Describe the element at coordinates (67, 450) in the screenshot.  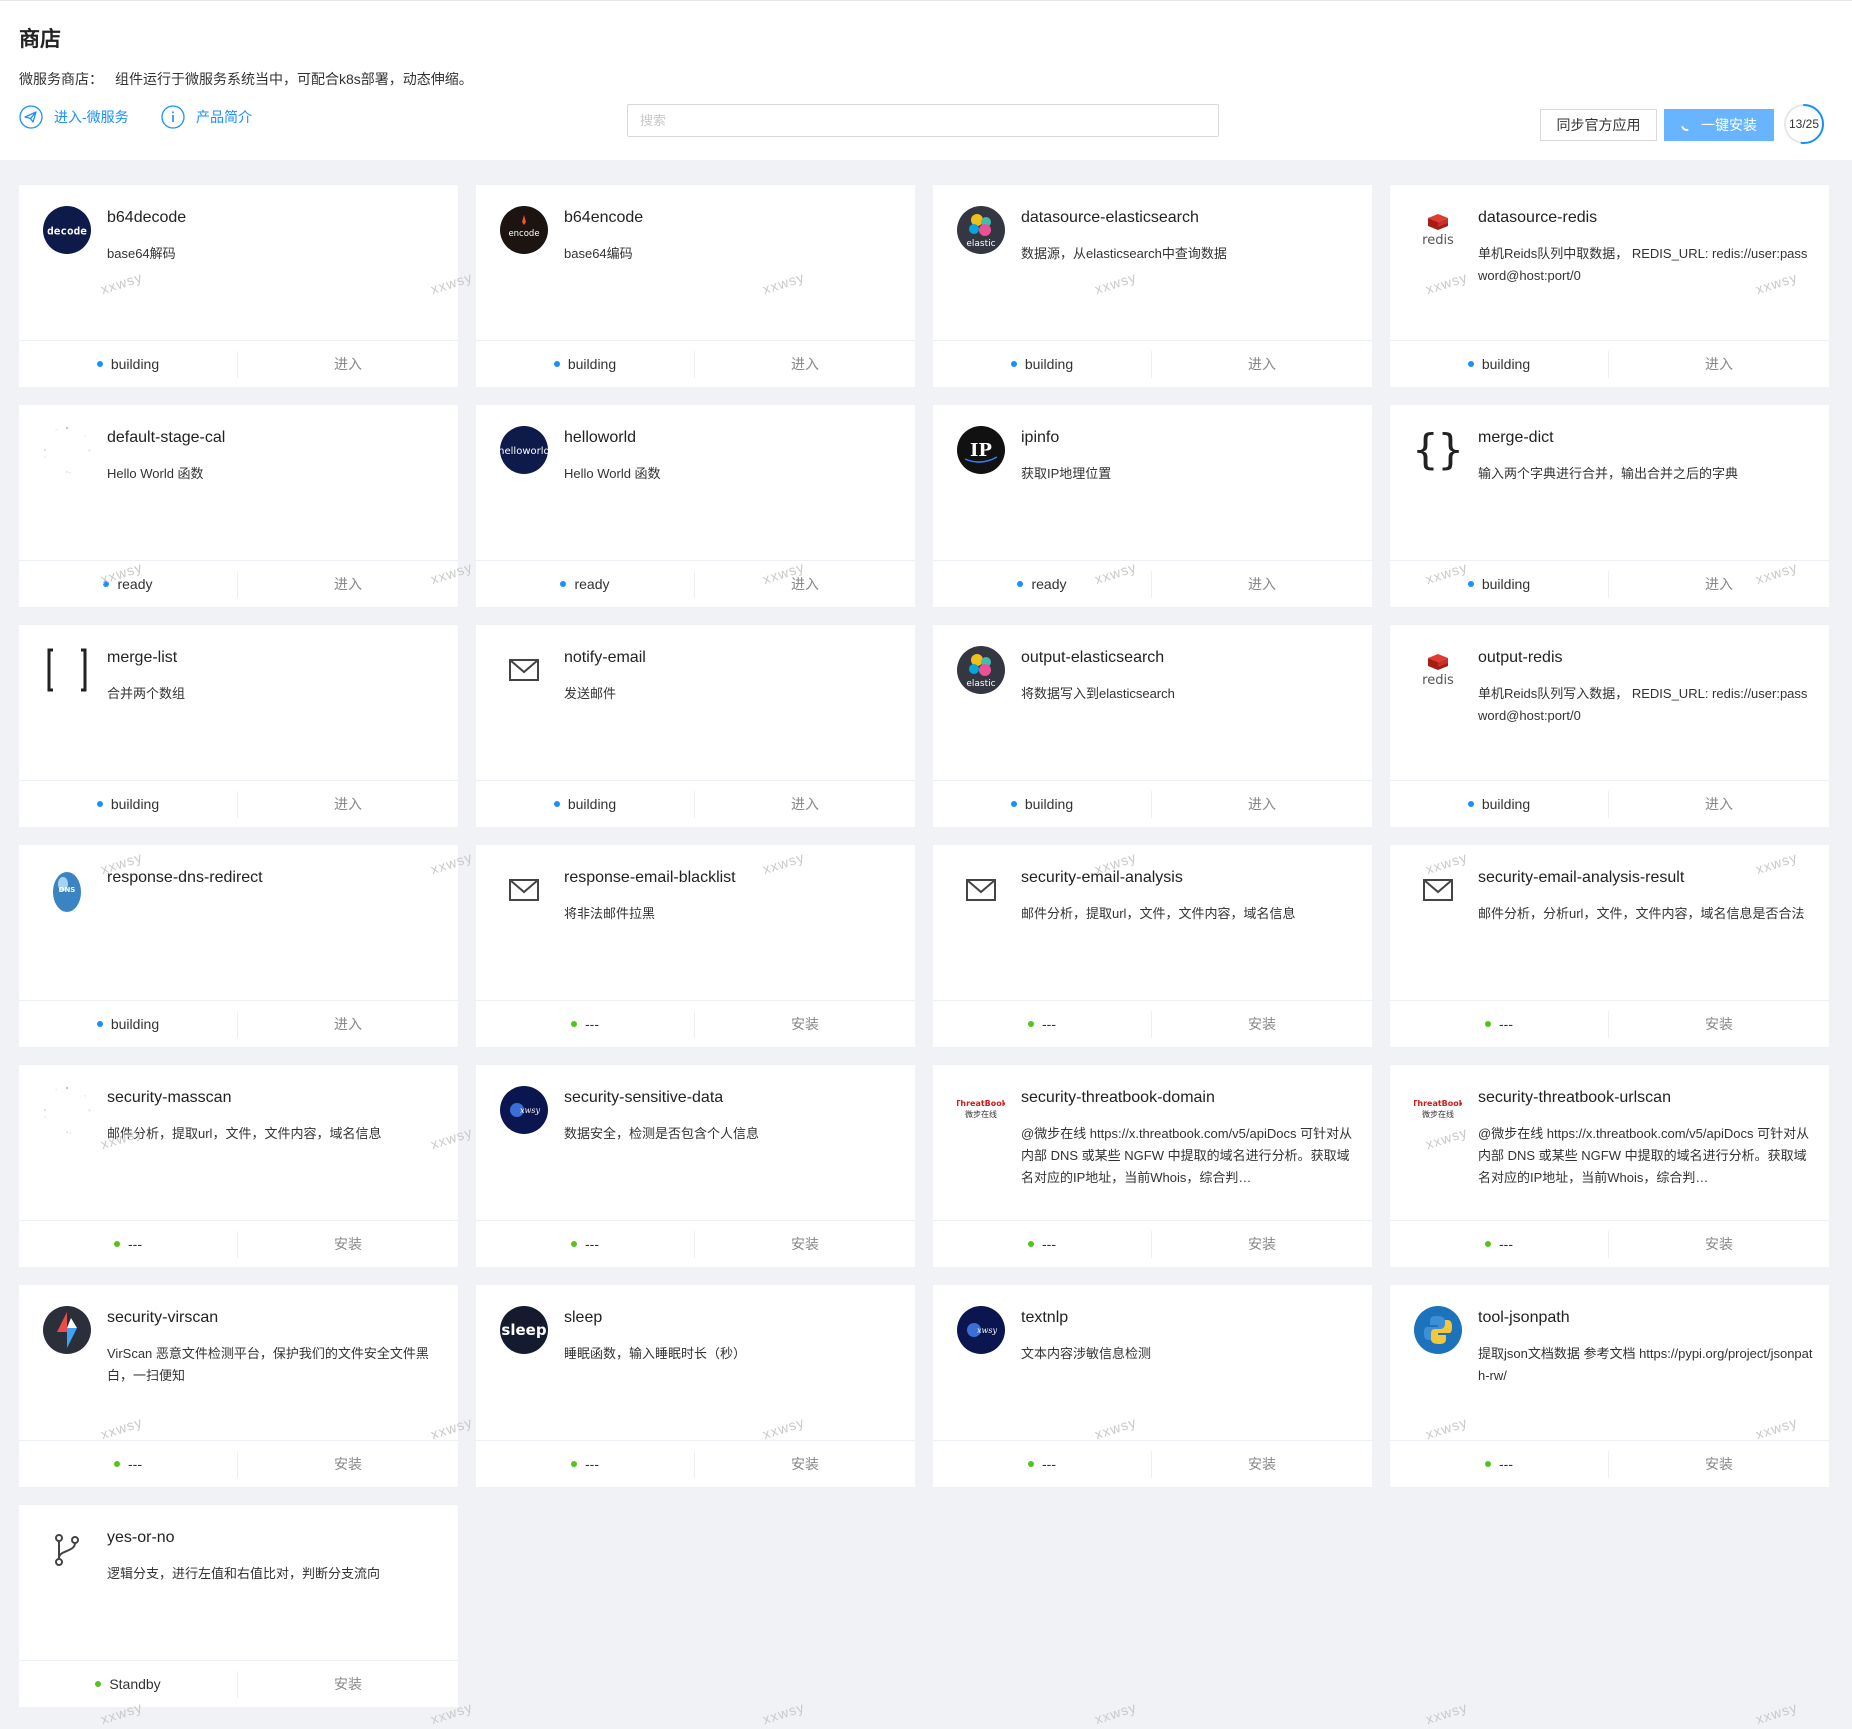
I see `loading-icon` at that location.